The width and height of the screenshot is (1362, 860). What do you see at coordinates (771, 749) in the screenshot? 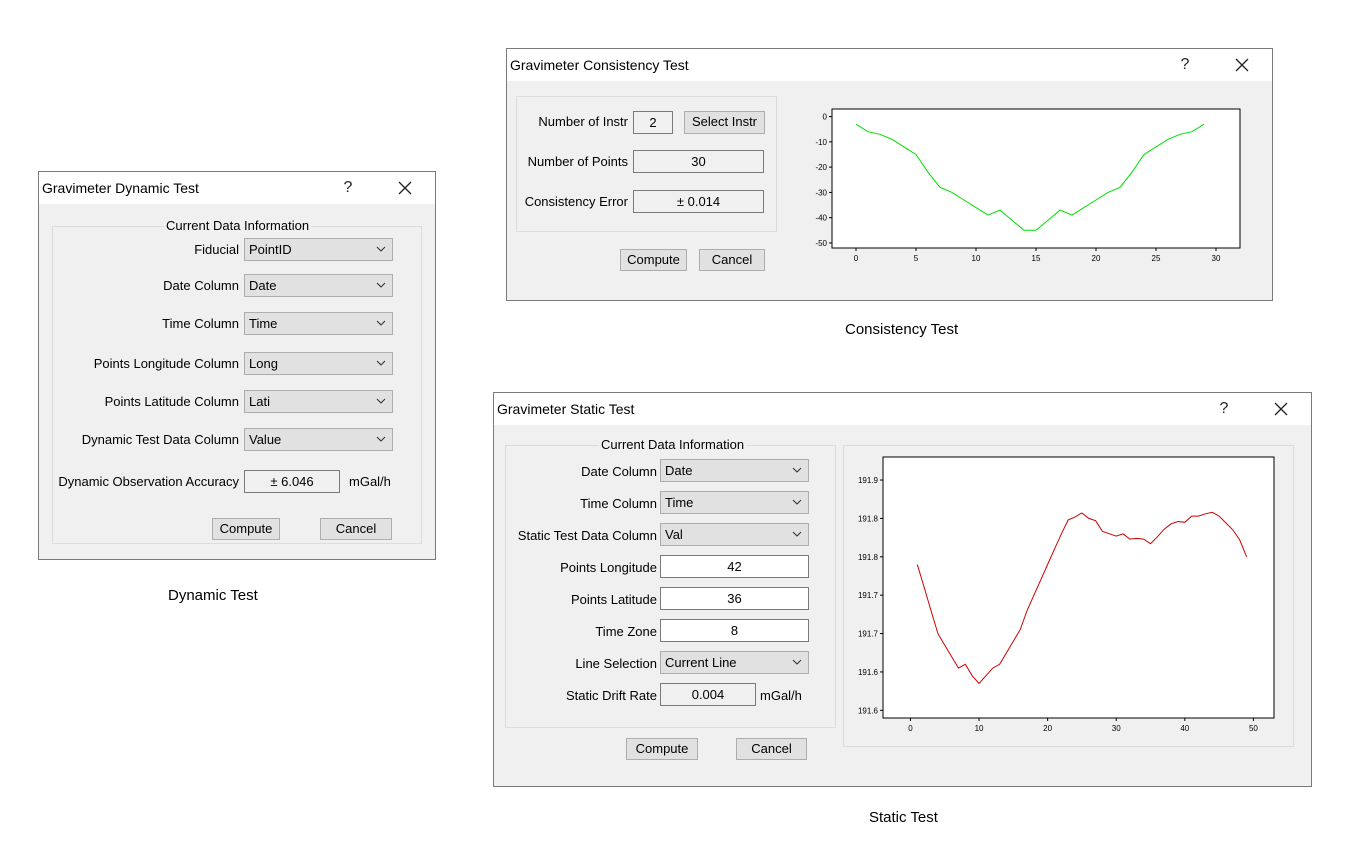
I see `static-cancel-button: Cancel` at bounding box center [771, 749].